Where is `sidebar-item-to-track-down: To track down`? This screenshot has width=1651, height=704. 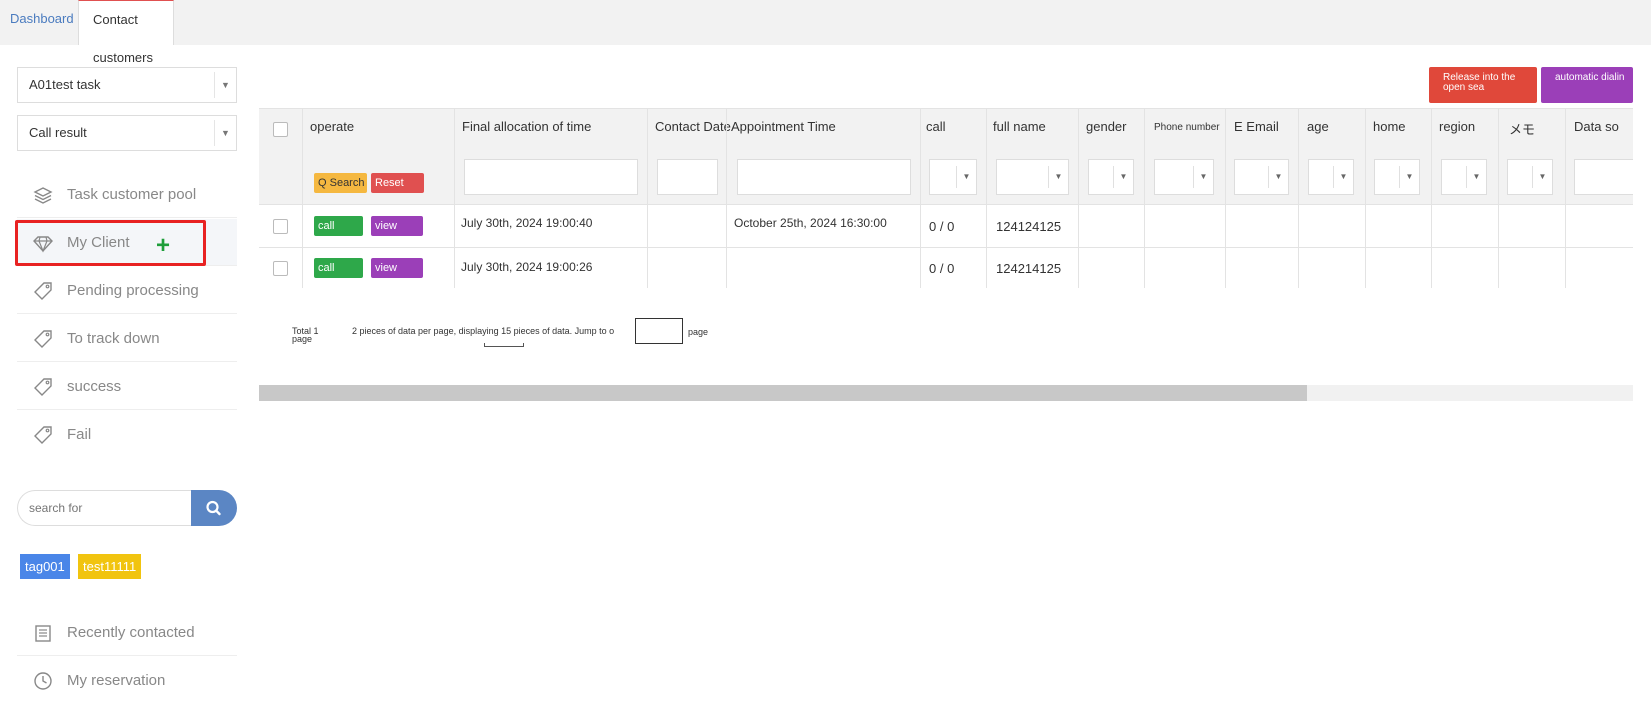 sidebar-item-to-track-down: To track down is located at coordinates (127, 338).